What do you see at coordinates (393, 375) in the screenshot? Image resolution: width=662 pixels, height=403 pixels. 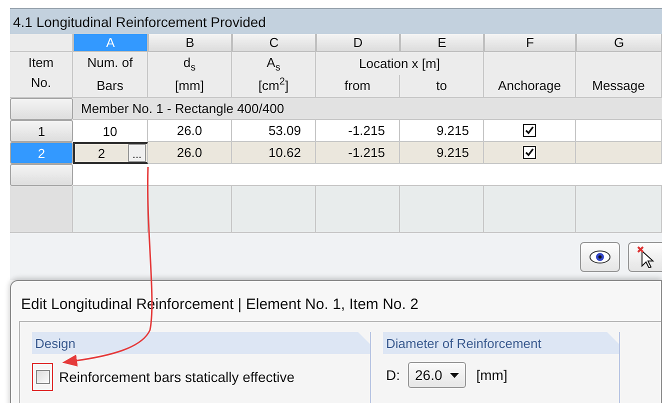 I see `field-label: D:` at bounding box center [393, 375].